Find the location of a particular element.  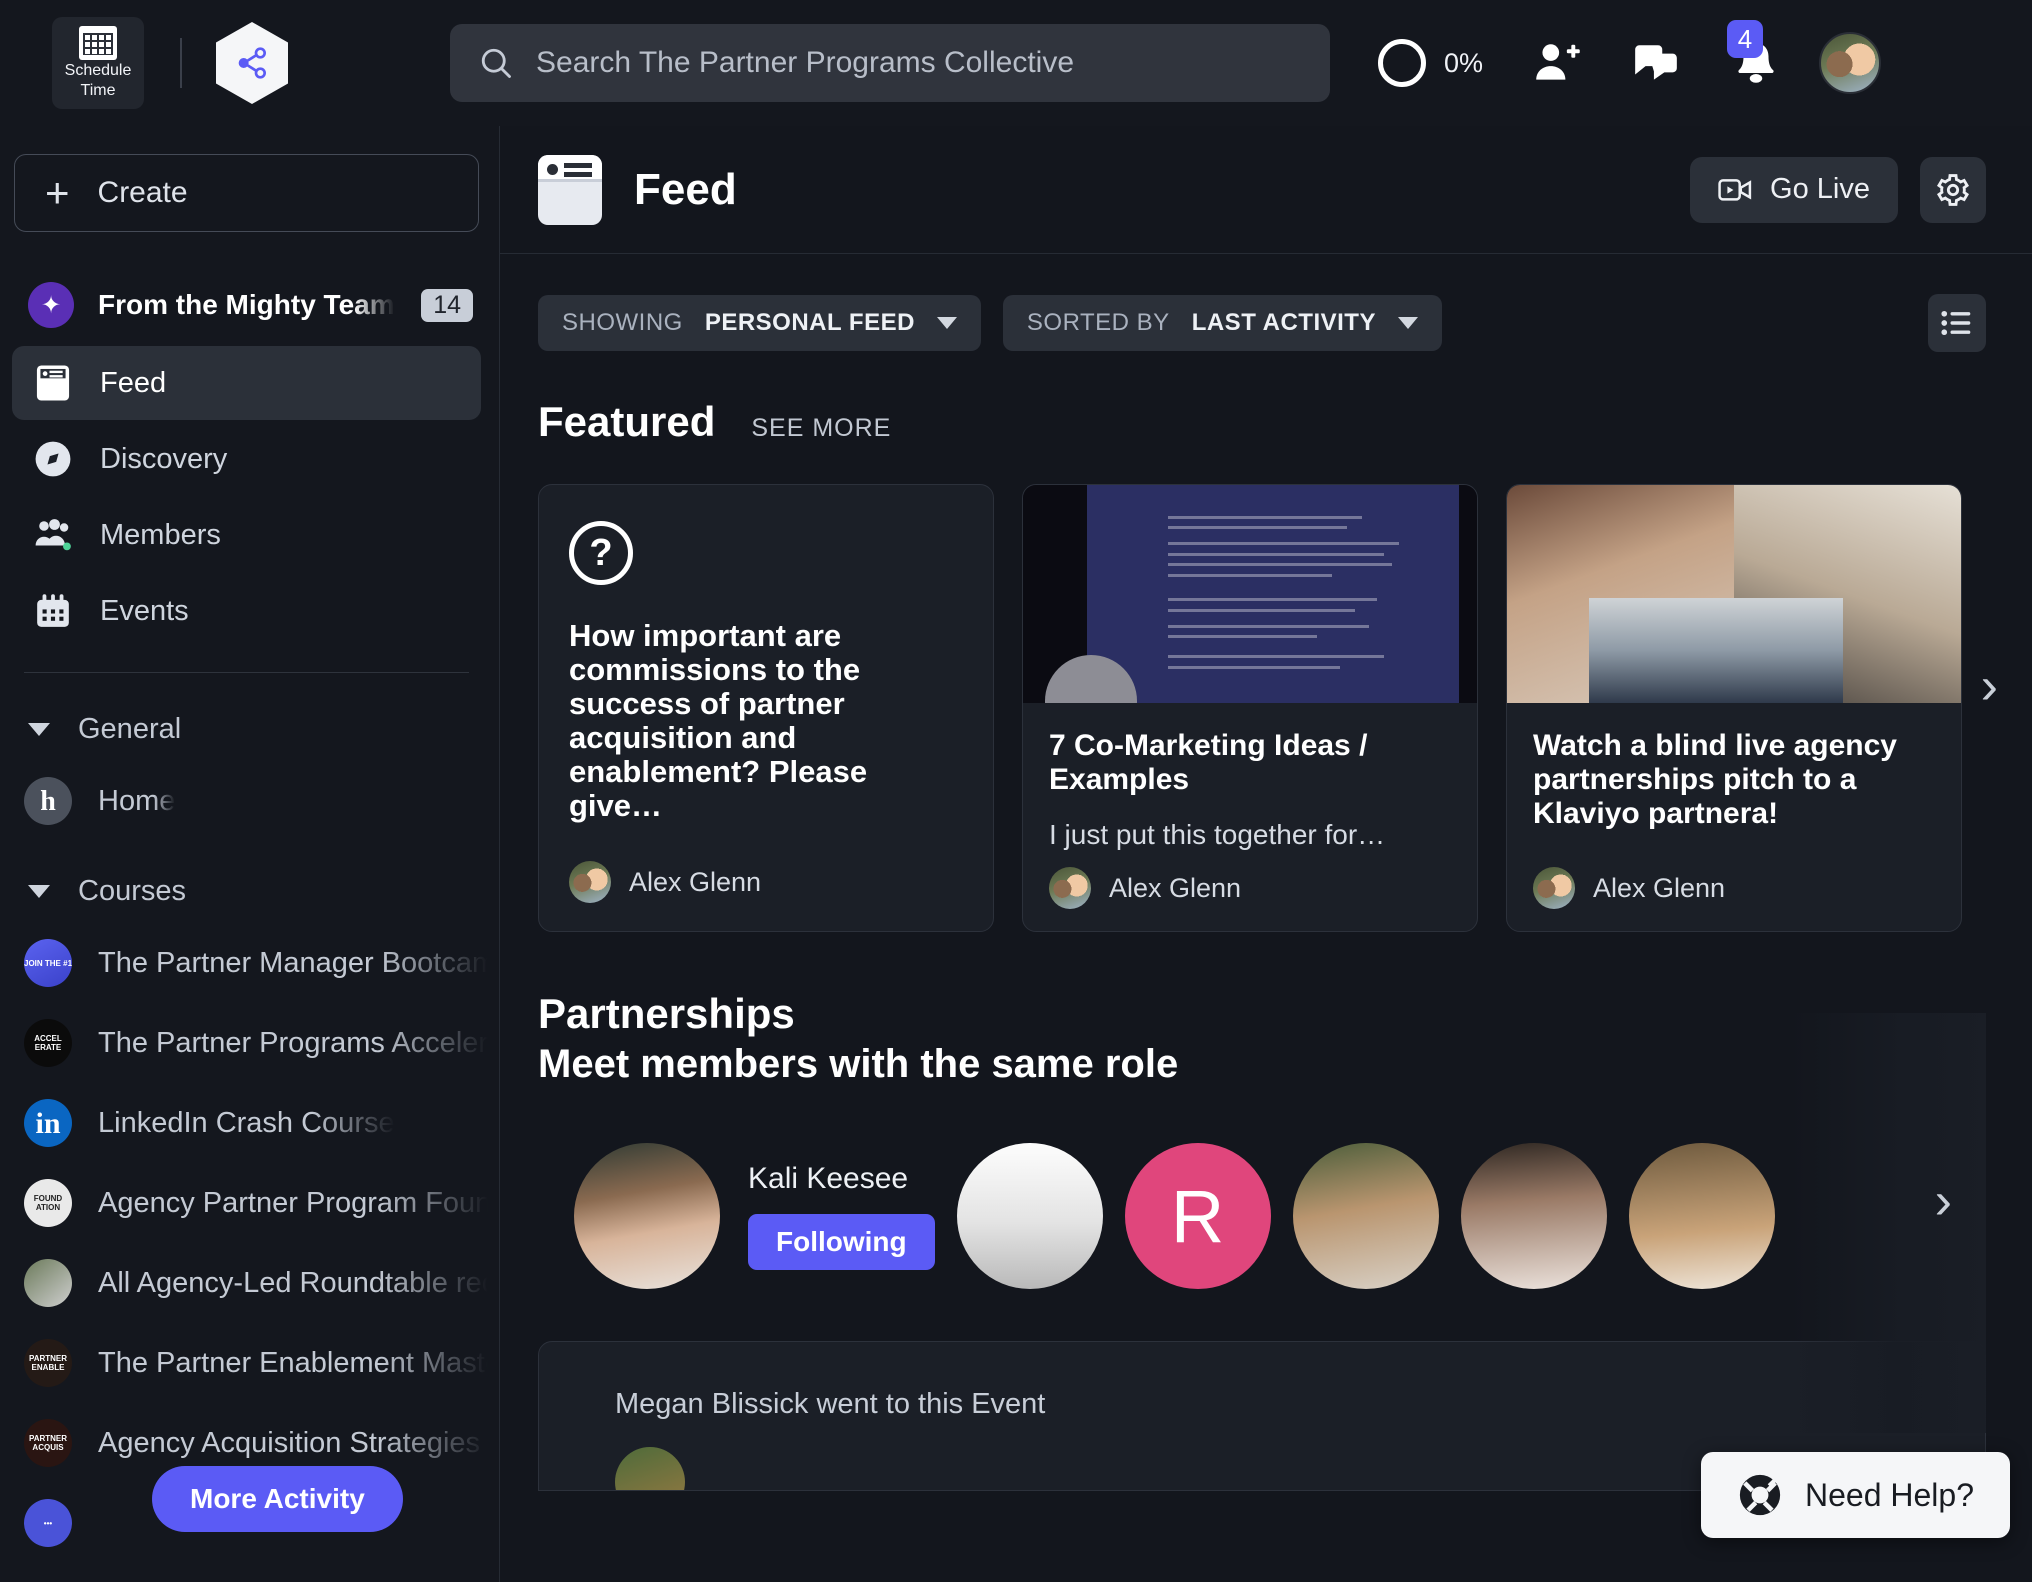

go-live-button: Go Live is located at coordinates (1794, 189).